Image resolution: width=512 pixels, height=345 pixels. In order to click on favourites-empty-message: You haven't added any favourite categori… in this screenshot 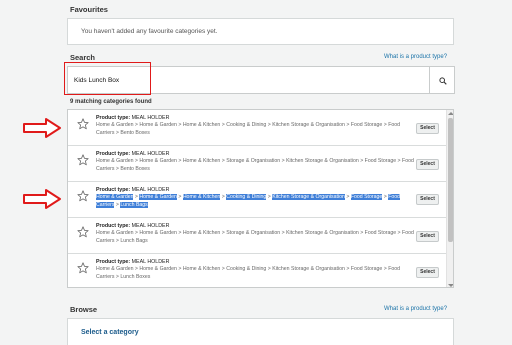, I will do `click(149, 31)`.